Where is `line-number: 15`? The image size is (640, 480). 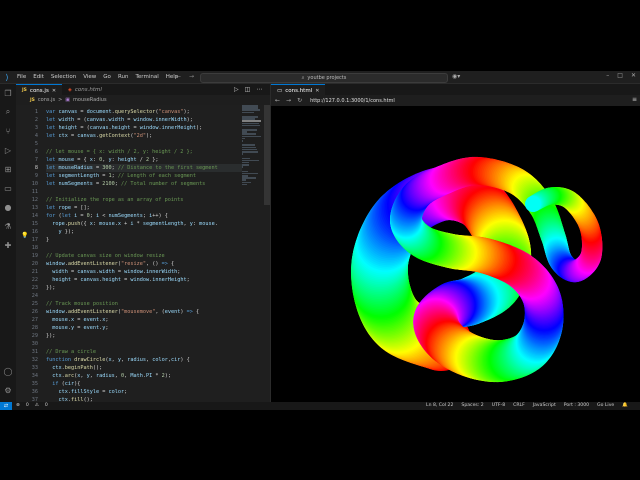
line-number: 15 is located at coordinates (34, 224).